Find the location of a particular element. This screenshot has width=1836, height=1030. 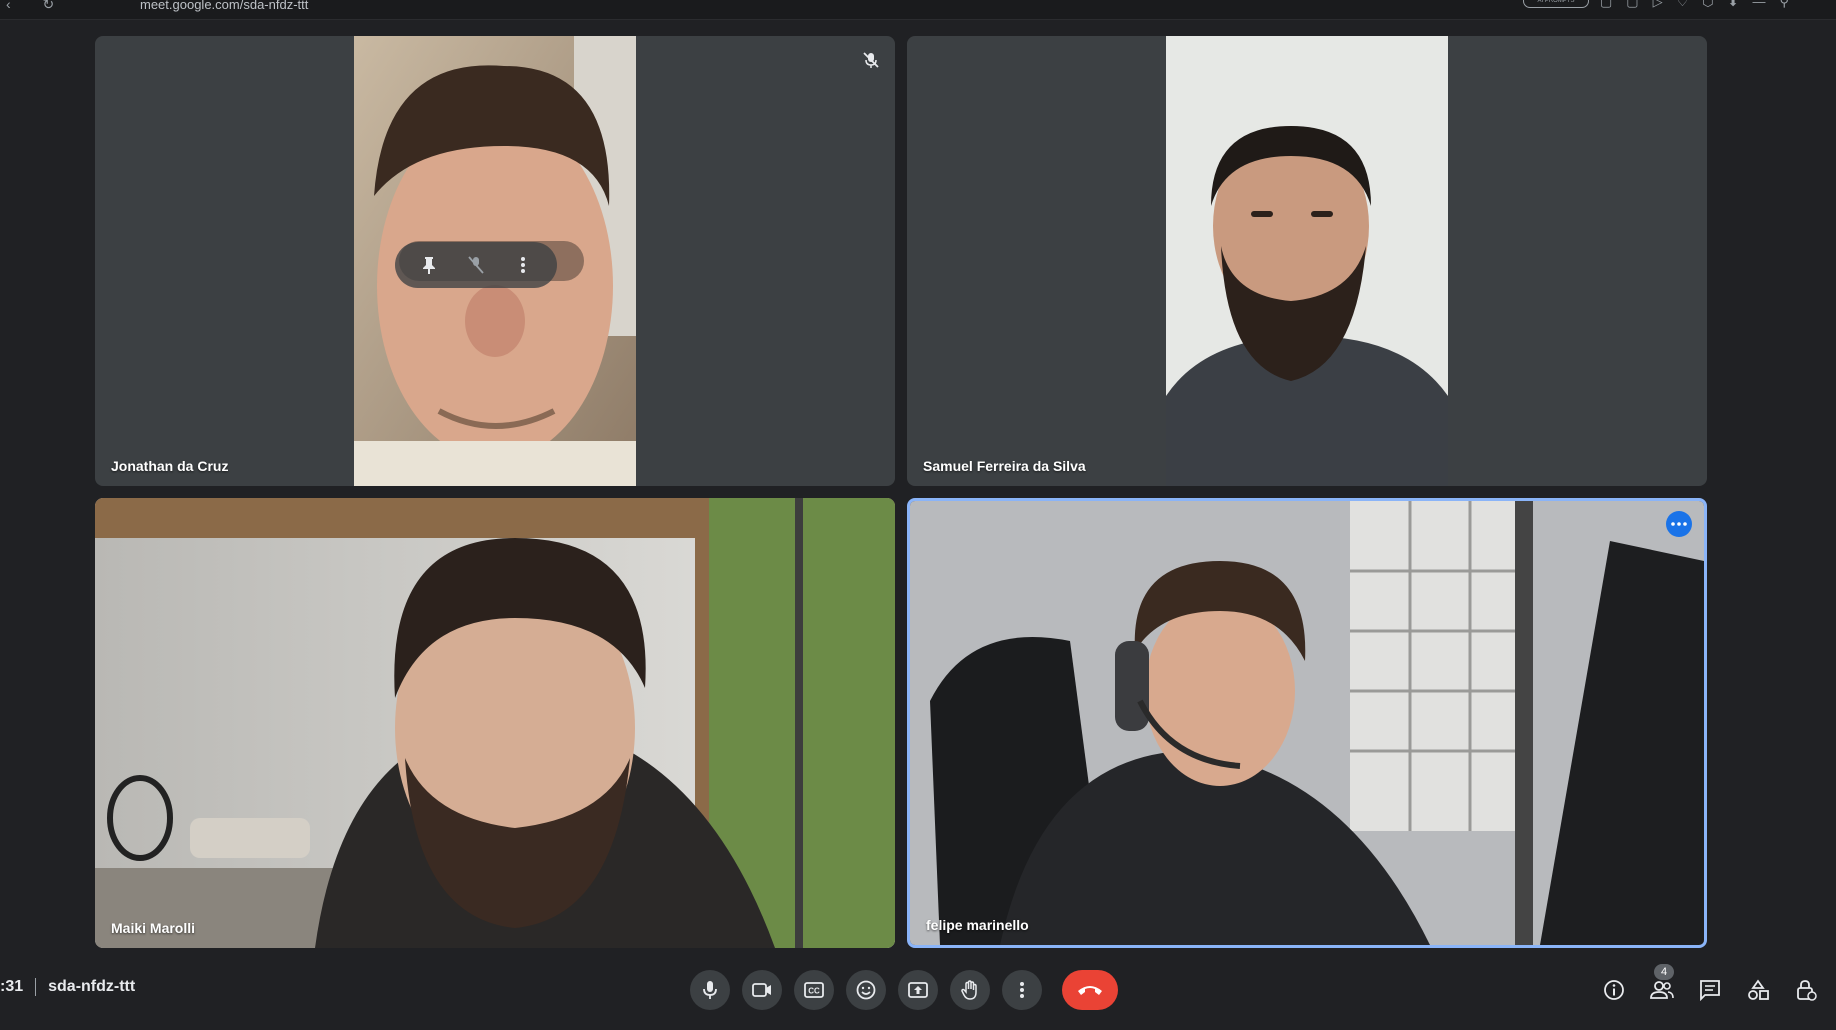

raise-hand-icon is located at coordinates (969, 990).